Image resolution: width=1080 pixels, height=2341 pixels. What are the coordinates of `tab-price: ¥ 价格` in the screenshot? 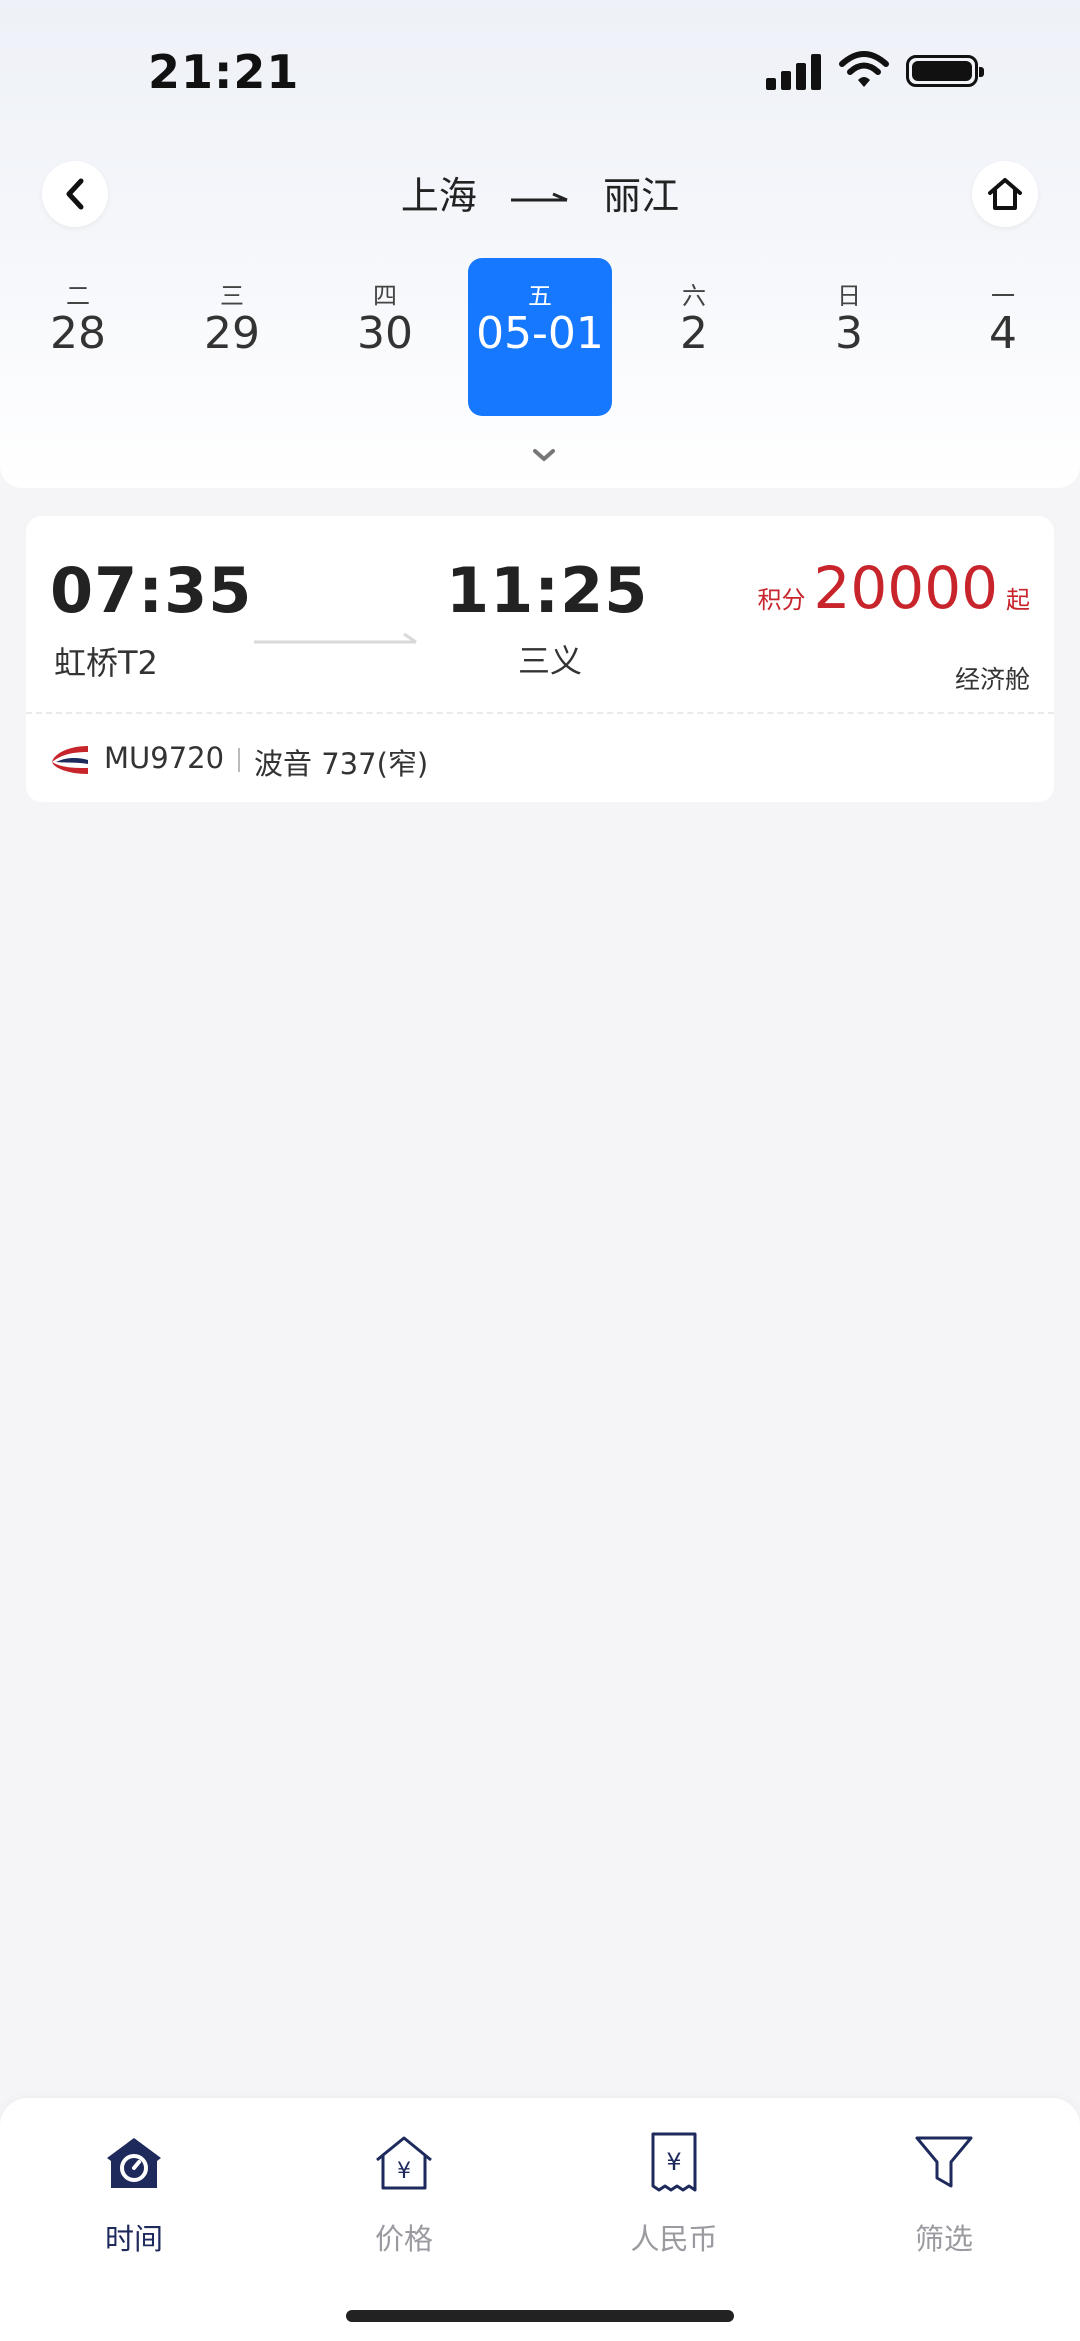 It's located at (404, 2198).